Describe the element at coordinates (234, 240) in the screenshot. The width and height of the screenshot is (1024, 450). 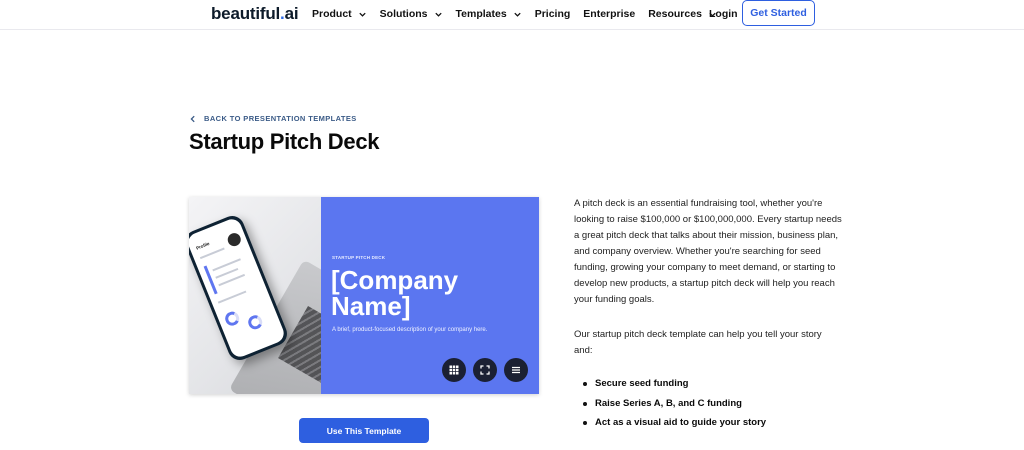
I see `avatar` at that location.